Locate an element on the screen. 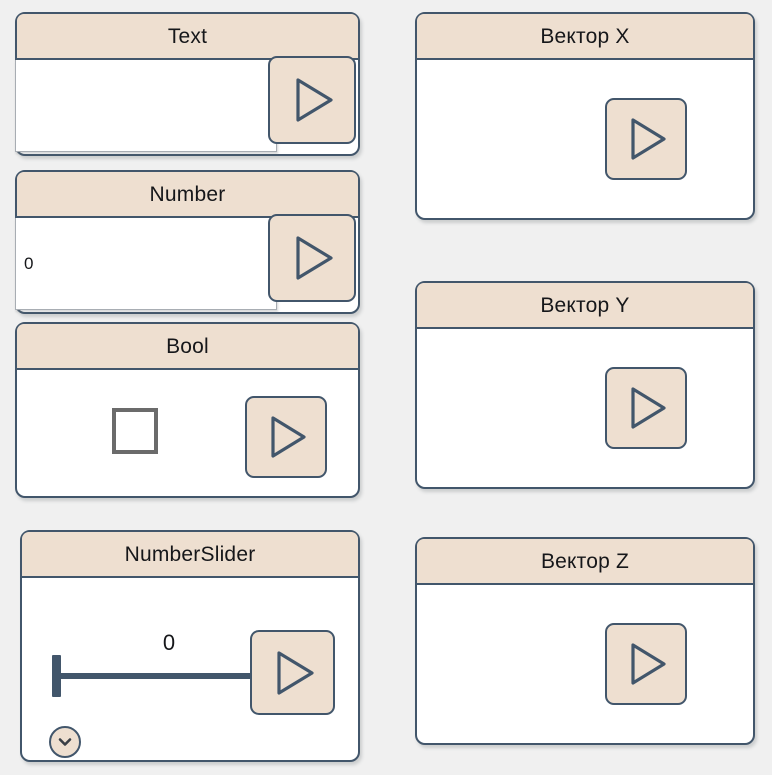 The image size is (772, 775). panel-number-title: Number is located at coordinates (187, 194).